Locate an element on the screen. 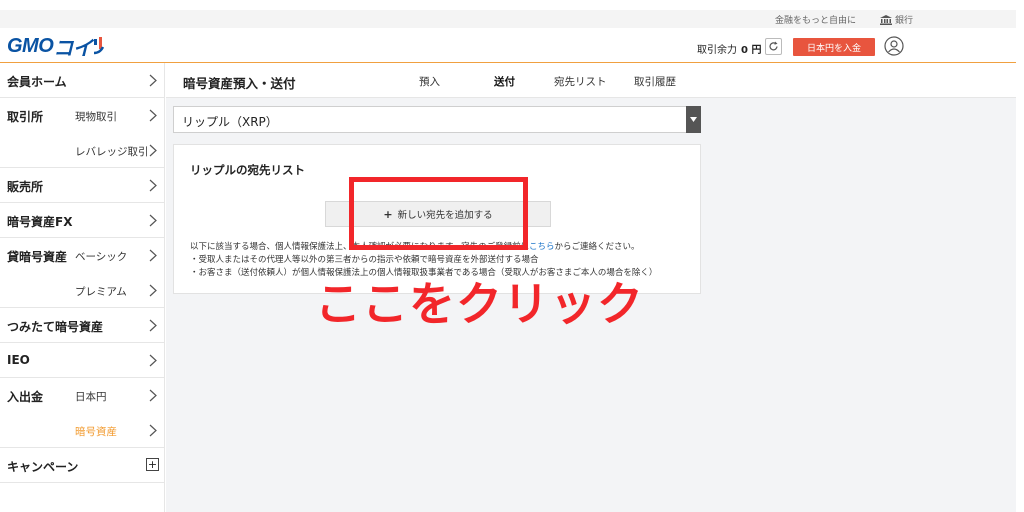  sidebar-item-label: IEO is located at coordinates (18, 360).